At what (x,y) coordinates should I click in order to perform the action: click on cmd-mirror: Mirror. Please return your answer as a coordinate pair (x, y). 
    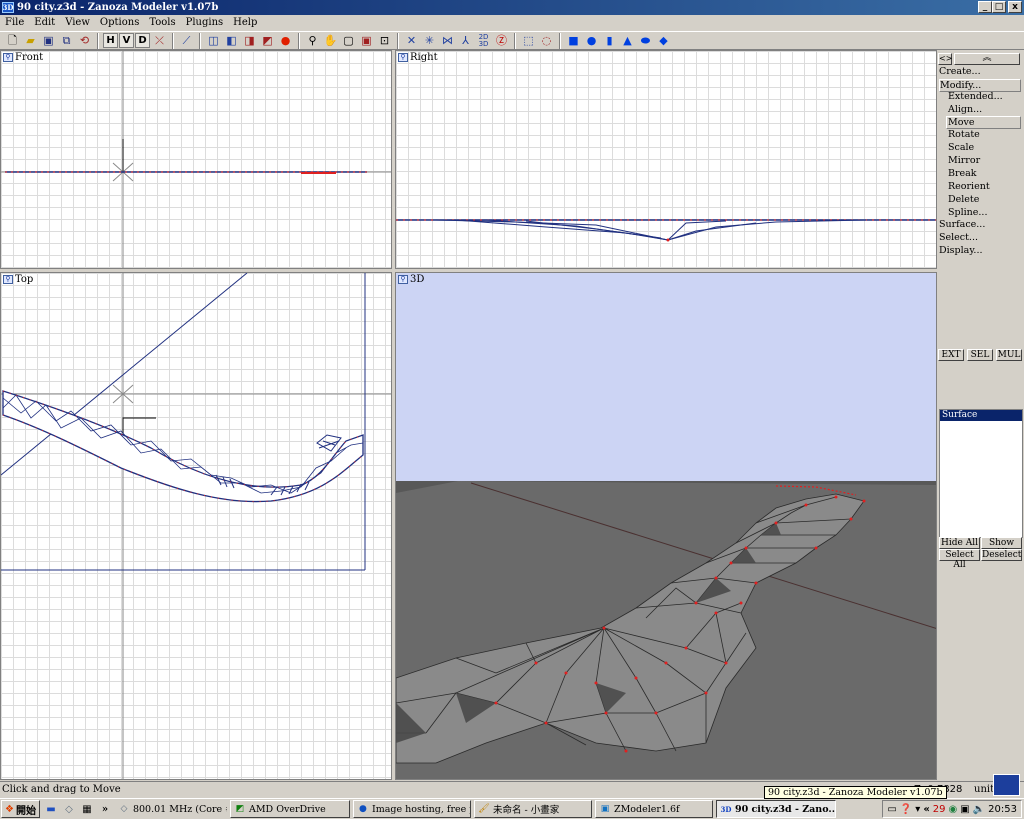
    Looking at the image, I should click on (964, 160).